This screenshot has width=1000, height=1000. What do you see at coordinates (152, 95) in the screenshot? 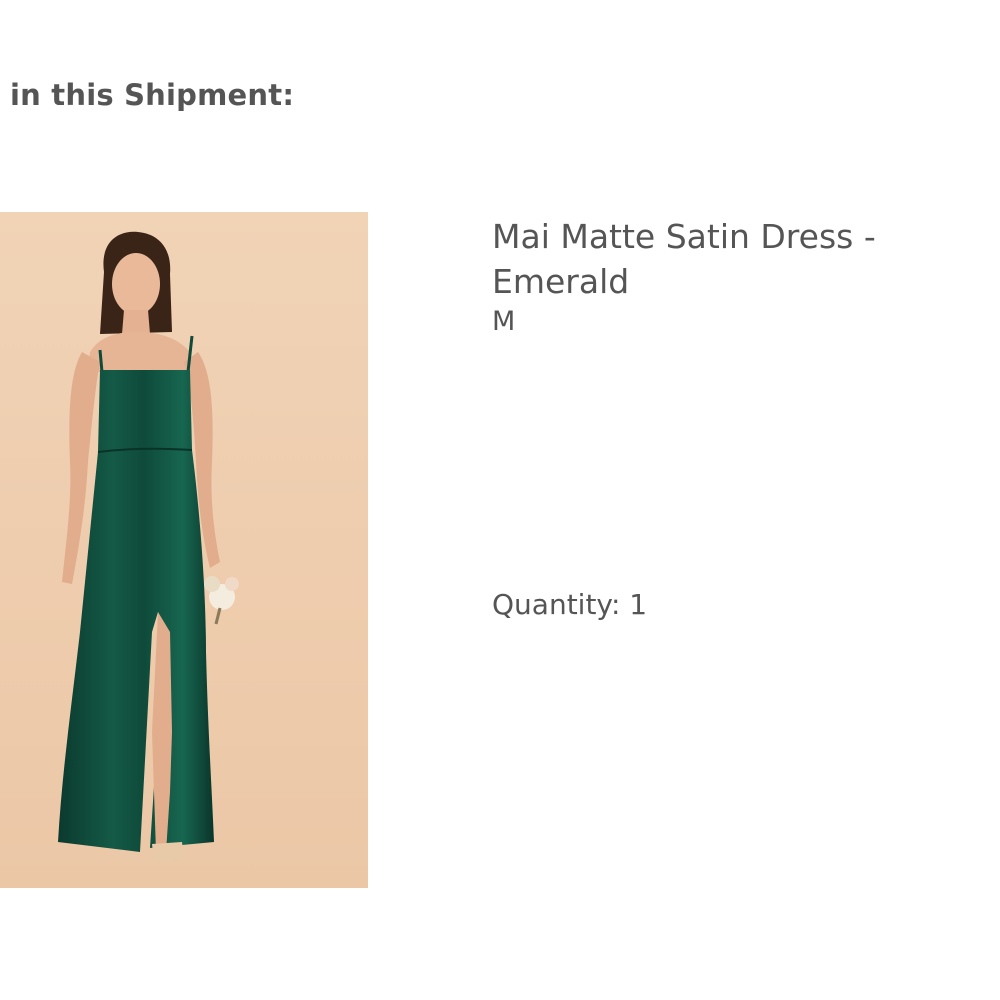
I see `shipment-heading: in this Shipment:` at bounding box center [152, 95].